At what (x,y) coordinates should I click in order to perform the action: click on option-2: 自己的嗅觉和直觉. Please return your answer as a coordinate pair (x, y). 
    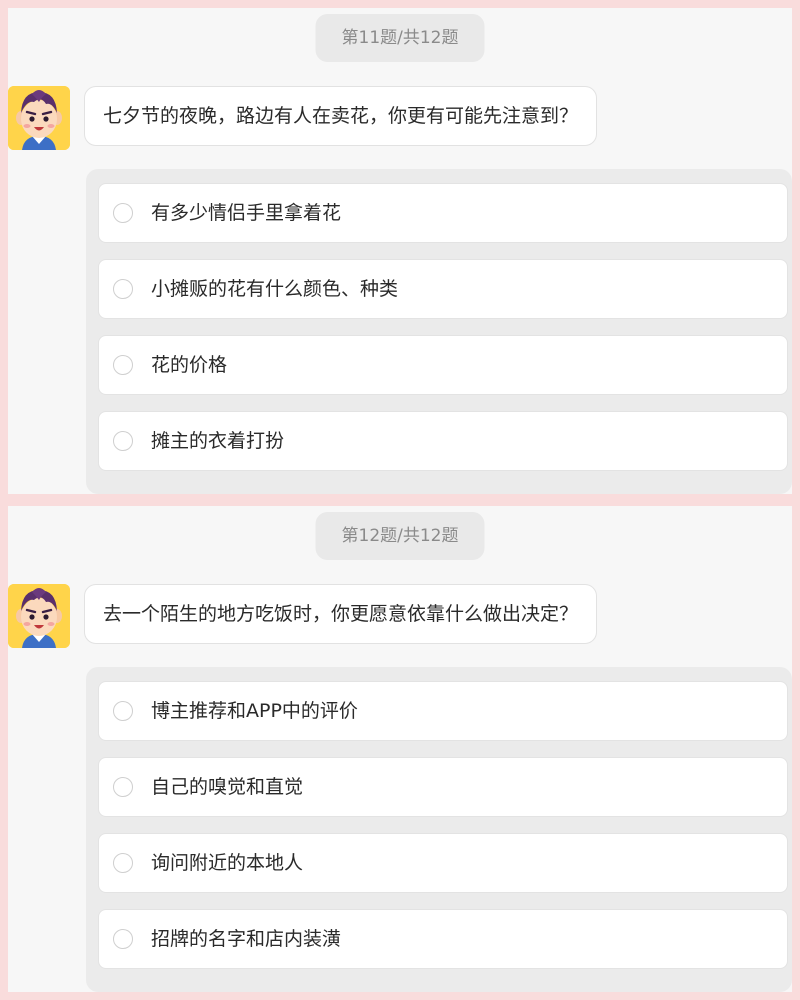
    Looking at the image, I should click on (443, 787).